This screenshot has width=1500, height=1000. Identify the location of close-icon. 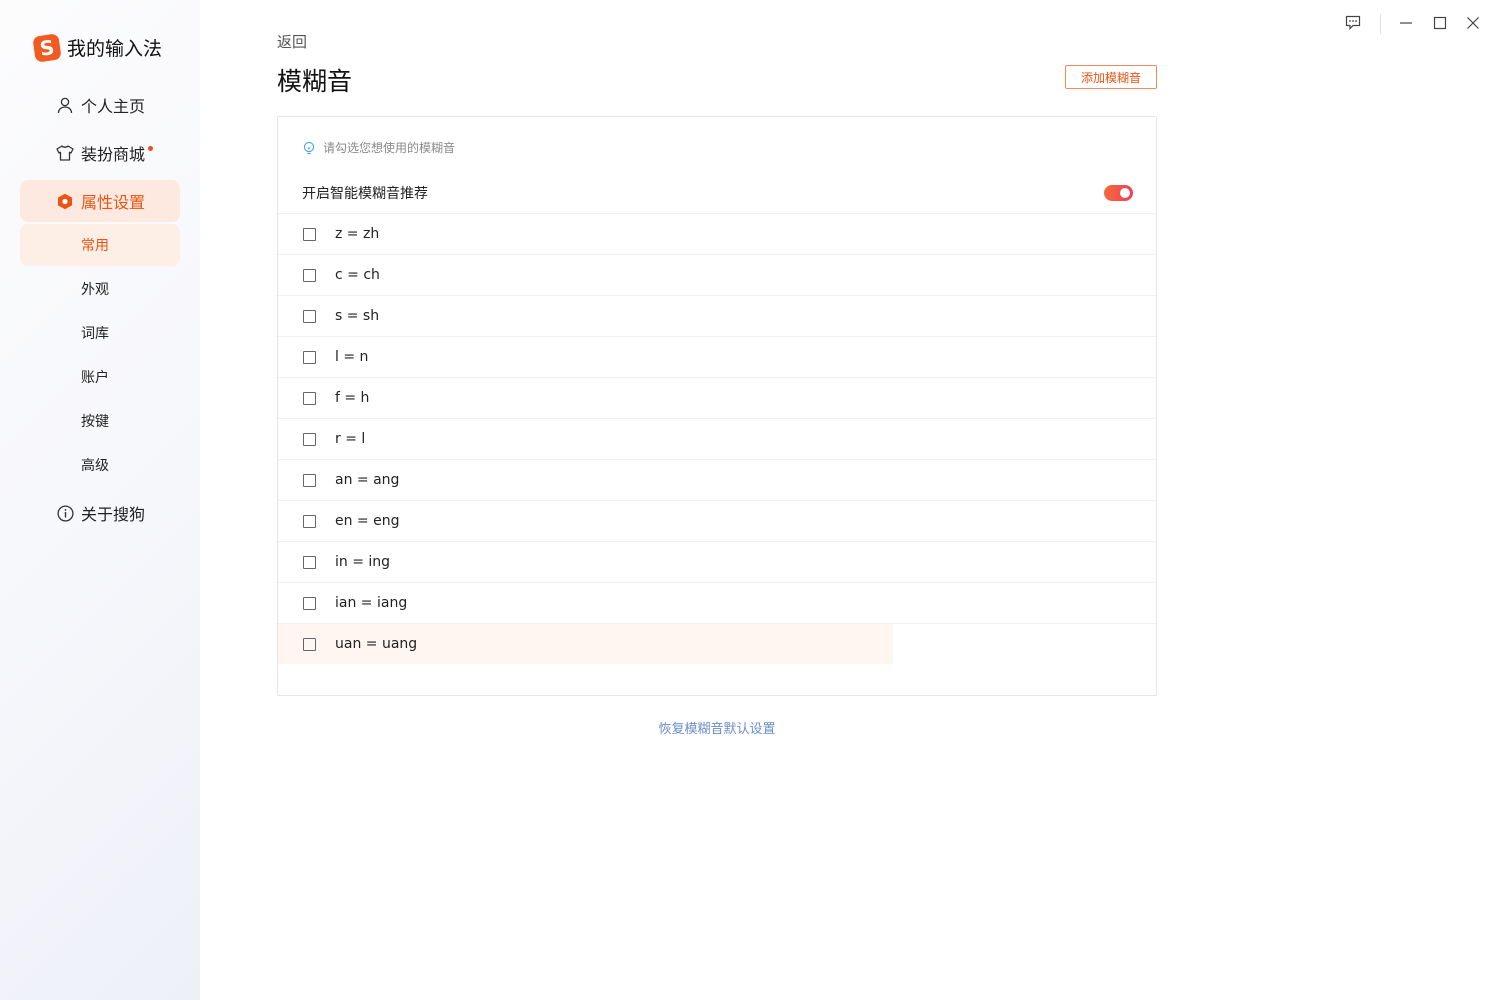
(1473, 24).